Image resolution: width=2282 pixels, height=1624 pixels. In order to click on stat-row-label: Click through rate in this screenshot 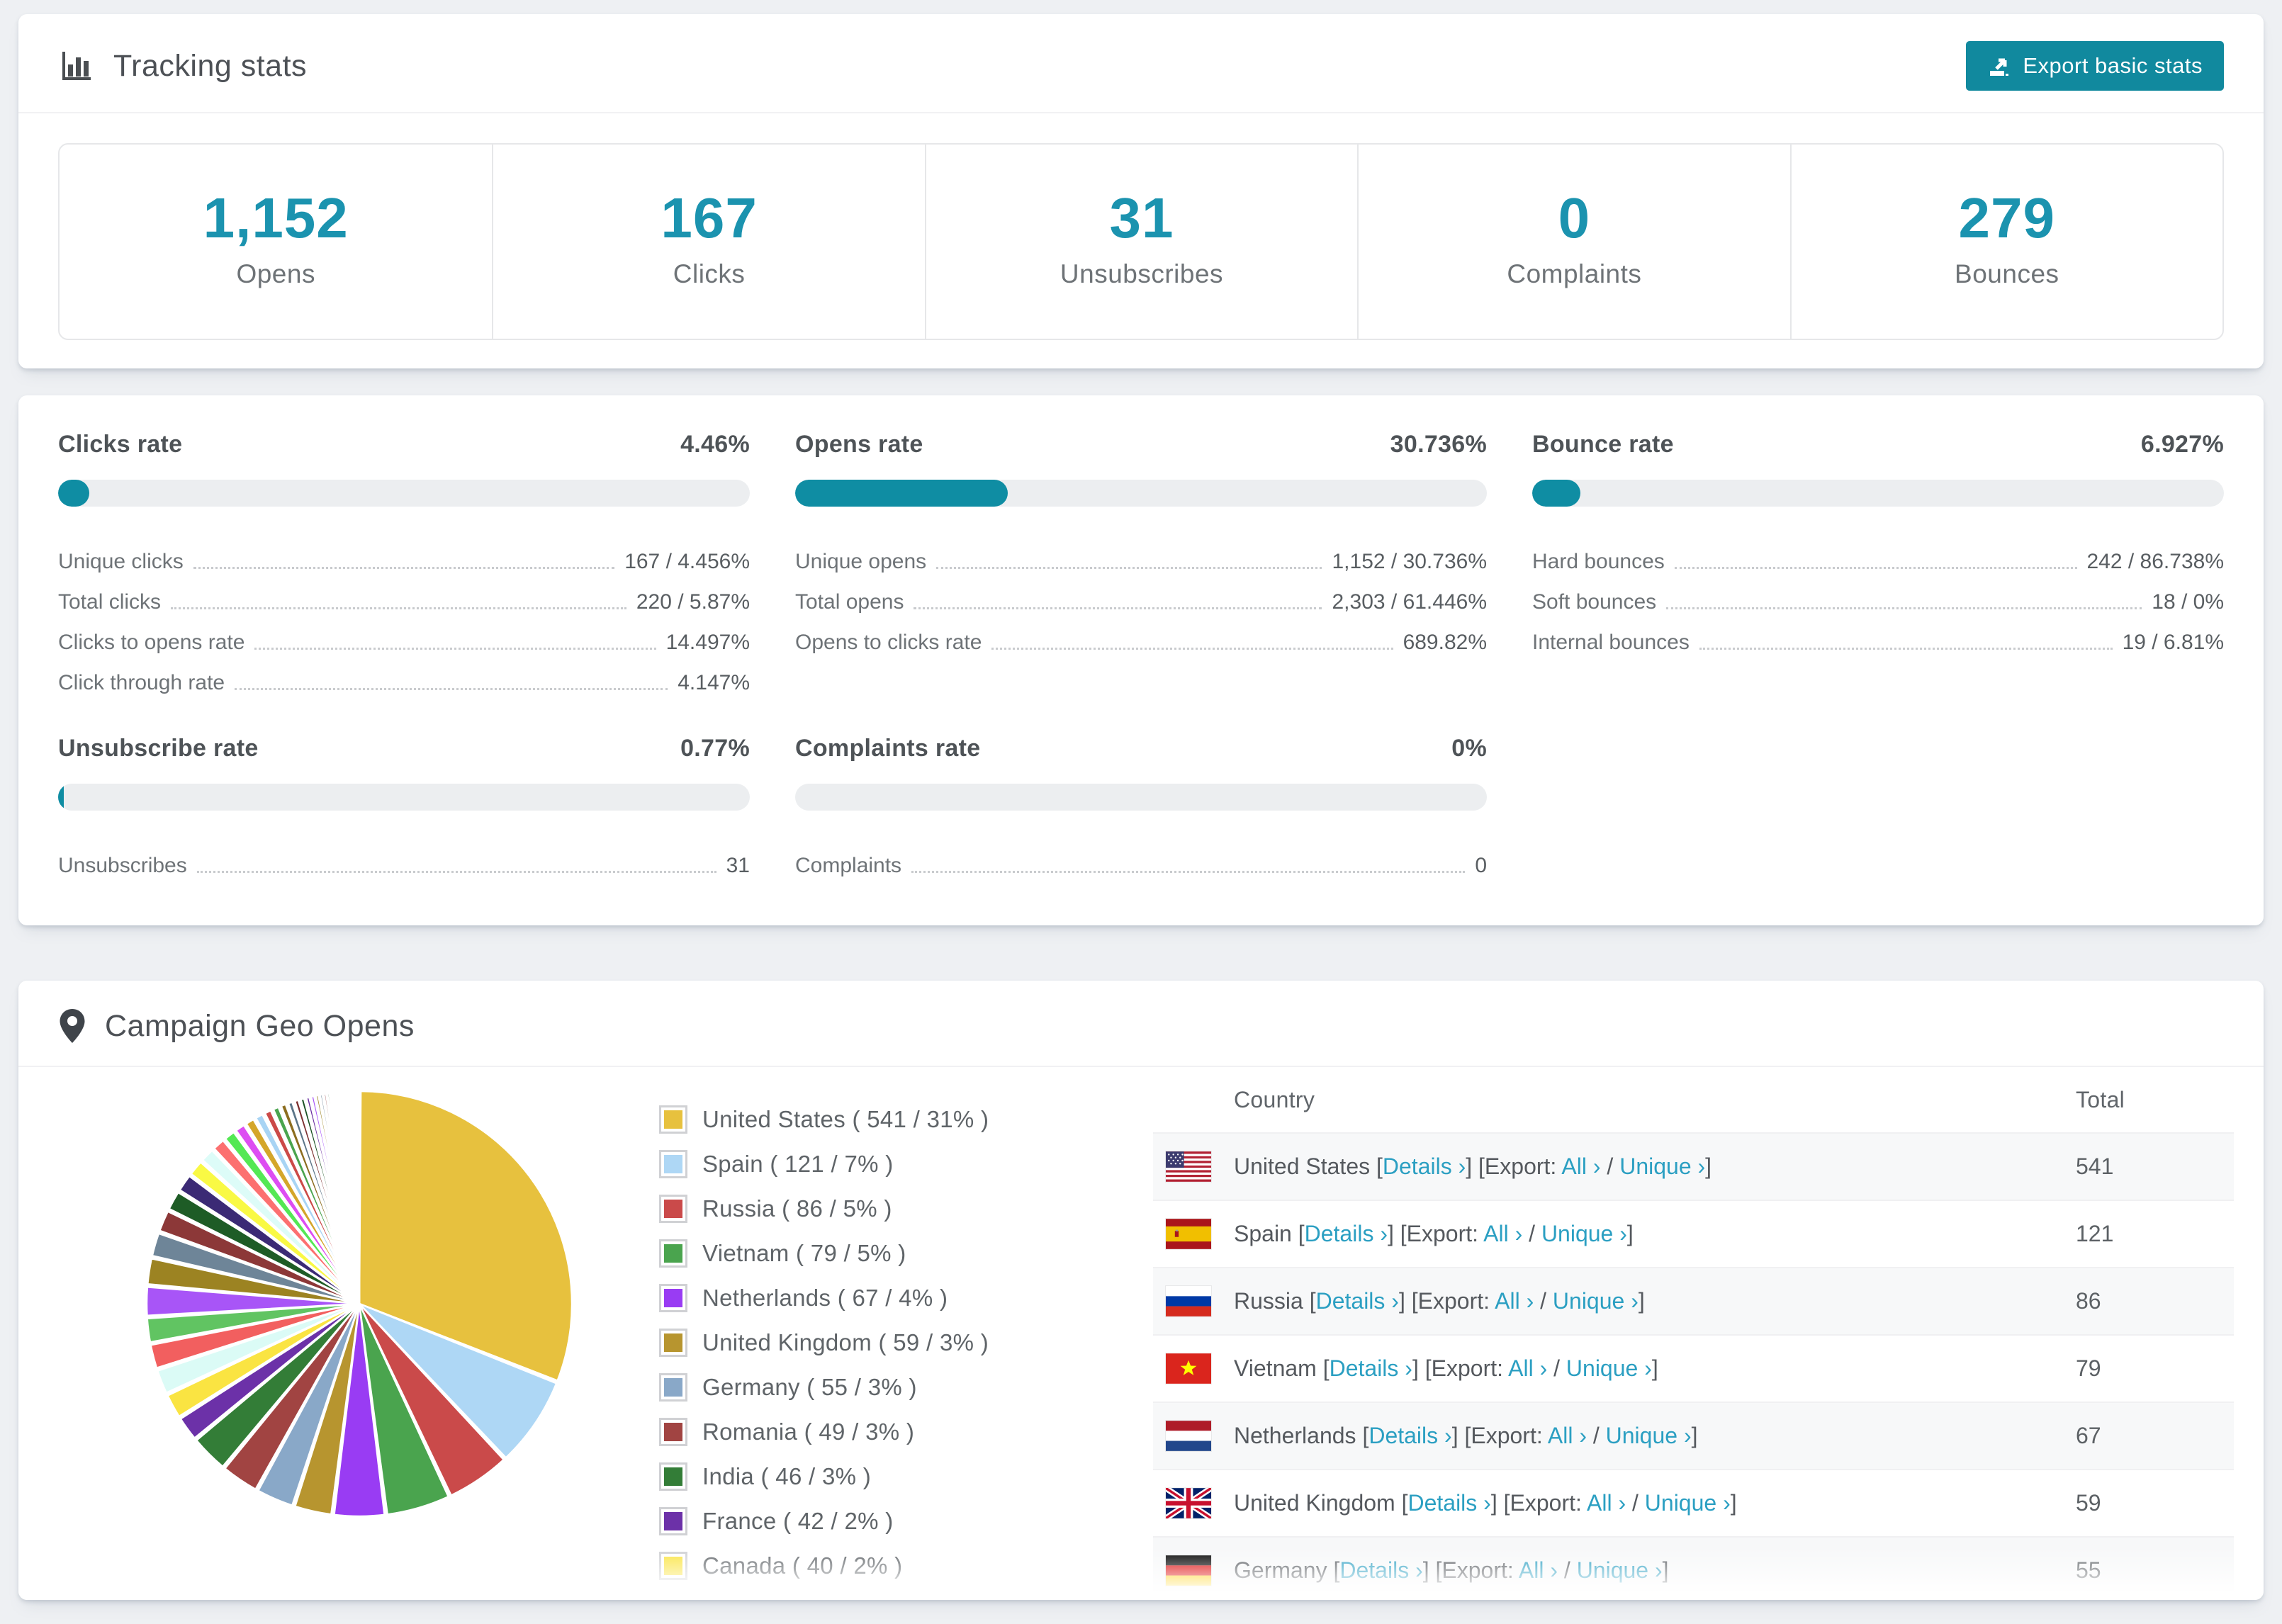, I will do `click(141, 683)`.